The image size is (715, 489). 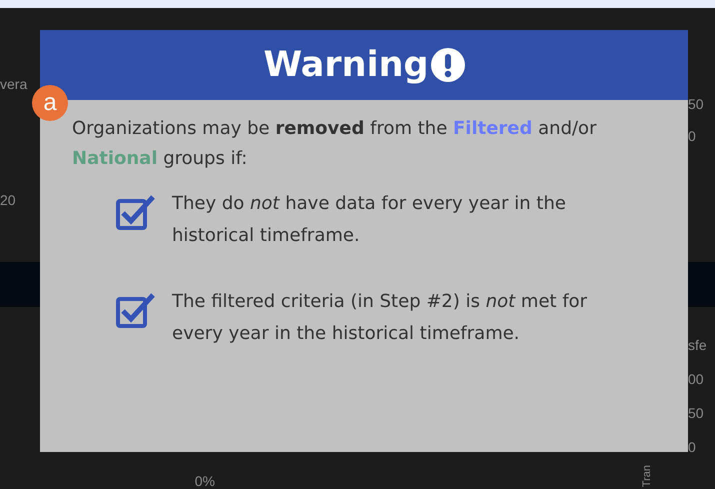 I want to click on condition-text: They do not have data for every year in the historical timeframe., so click(x=369, y=220).